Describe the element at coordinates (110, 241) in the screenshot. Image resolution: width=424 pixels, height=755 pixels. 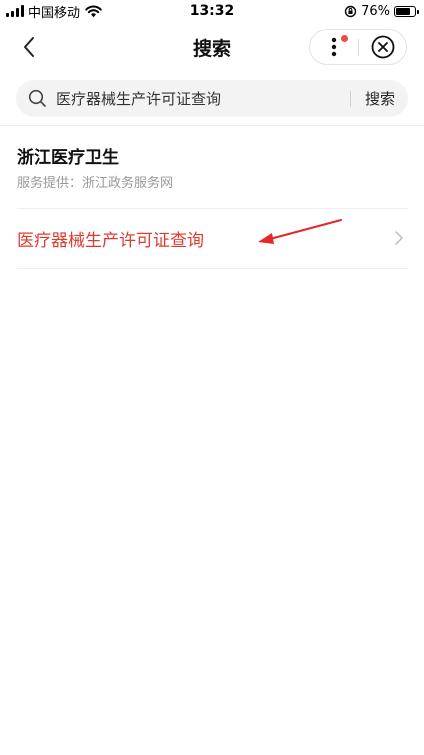
I see `result-item-label: 医疗器械生产许可证查询` at that location.